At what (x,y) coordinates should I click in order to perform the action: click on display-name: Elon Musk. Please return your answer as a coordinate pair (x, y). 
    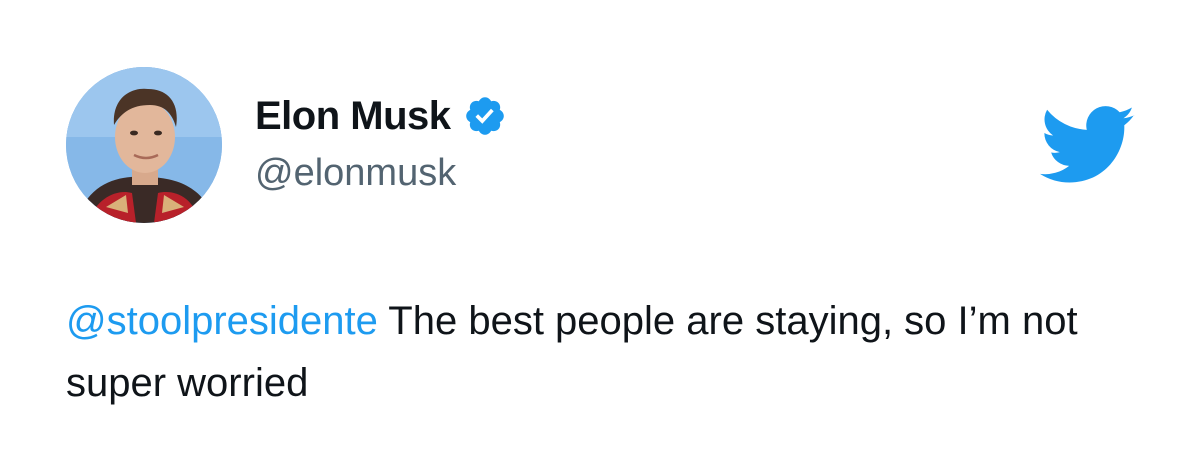
    Looking at the image, I should click on (353, 116).